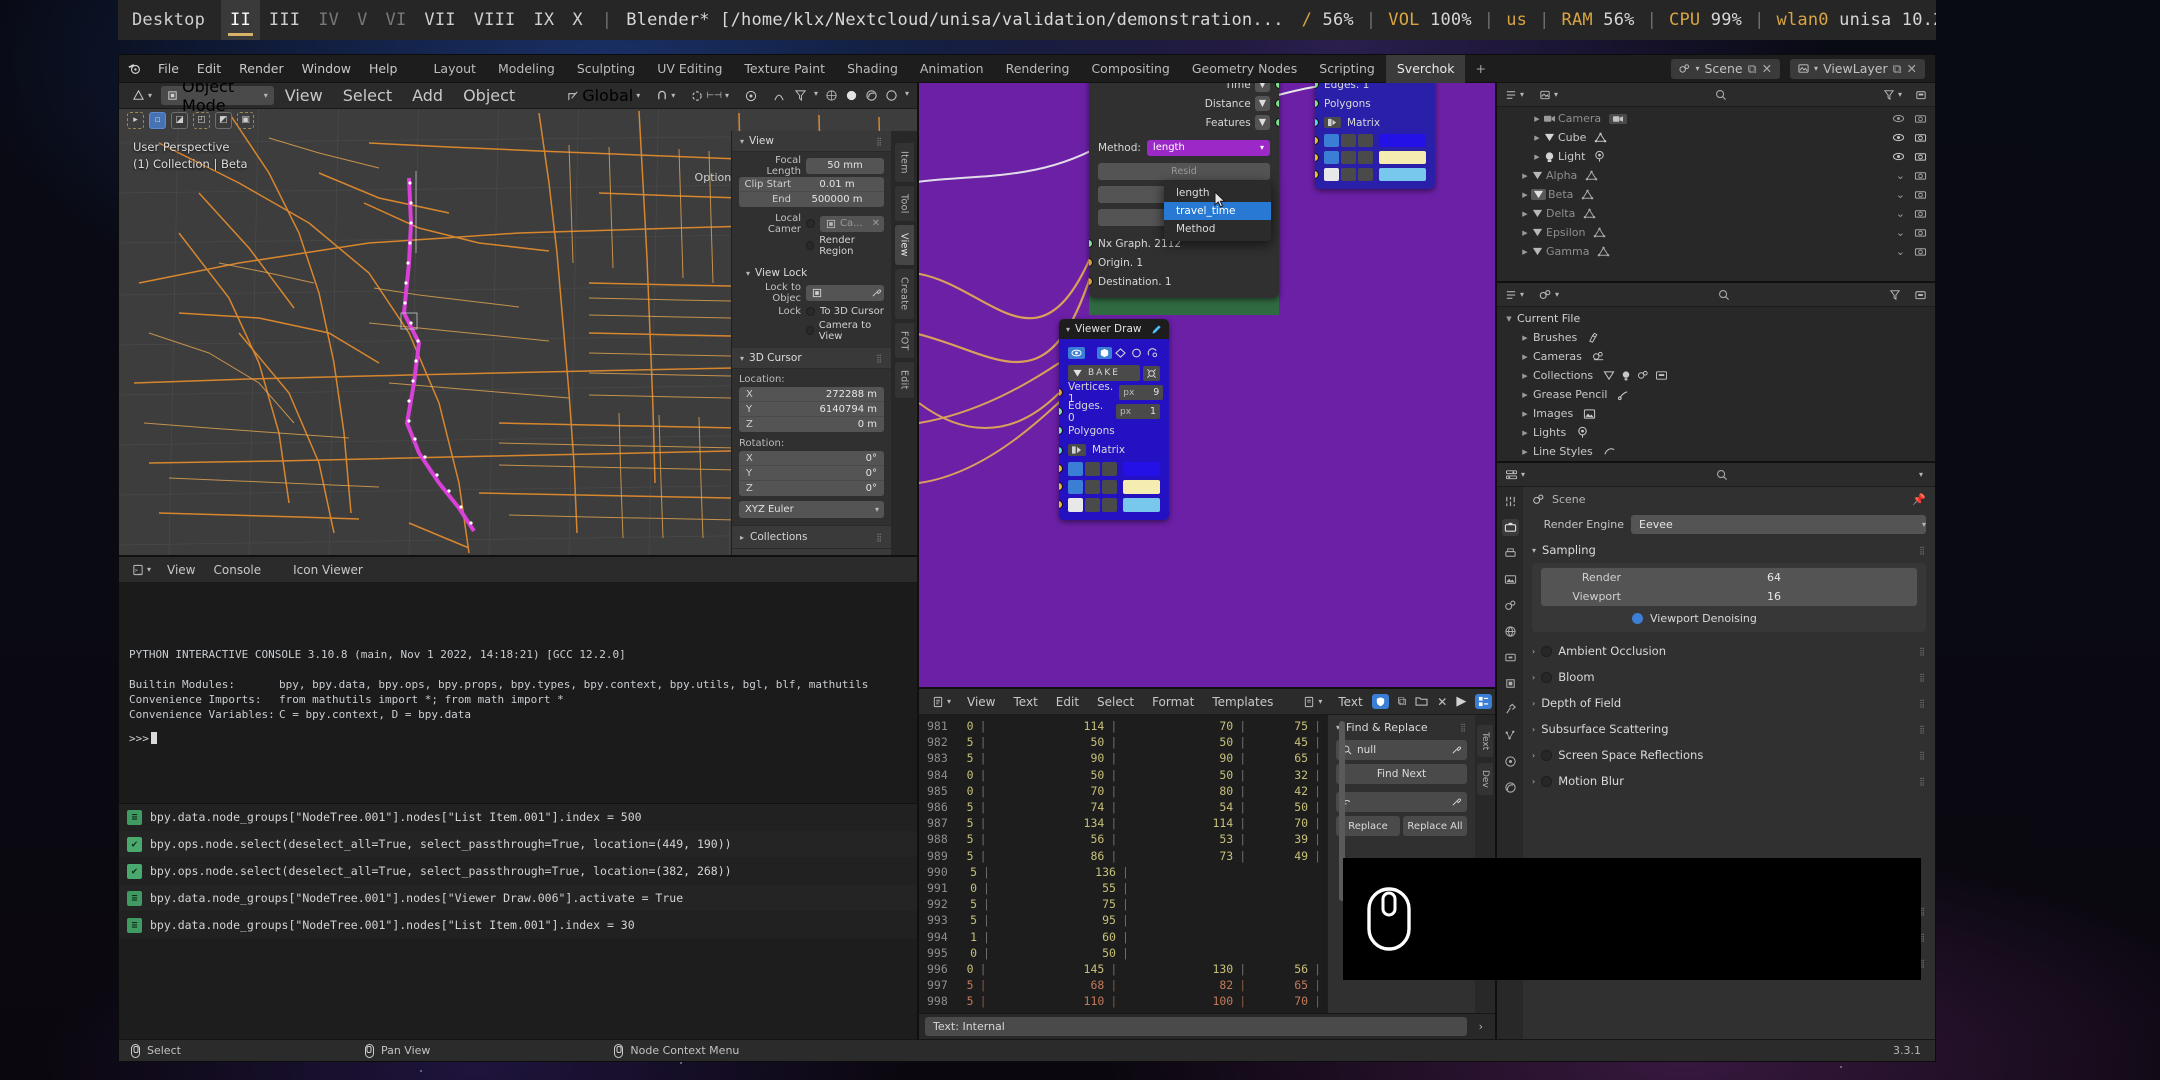 This screenshot has width=2160, height=1080. What do you see at coordinates (1312, 702) in the screenshot?
I see `text-datablock-icon: ▾` at bounding box center [1312, 702].